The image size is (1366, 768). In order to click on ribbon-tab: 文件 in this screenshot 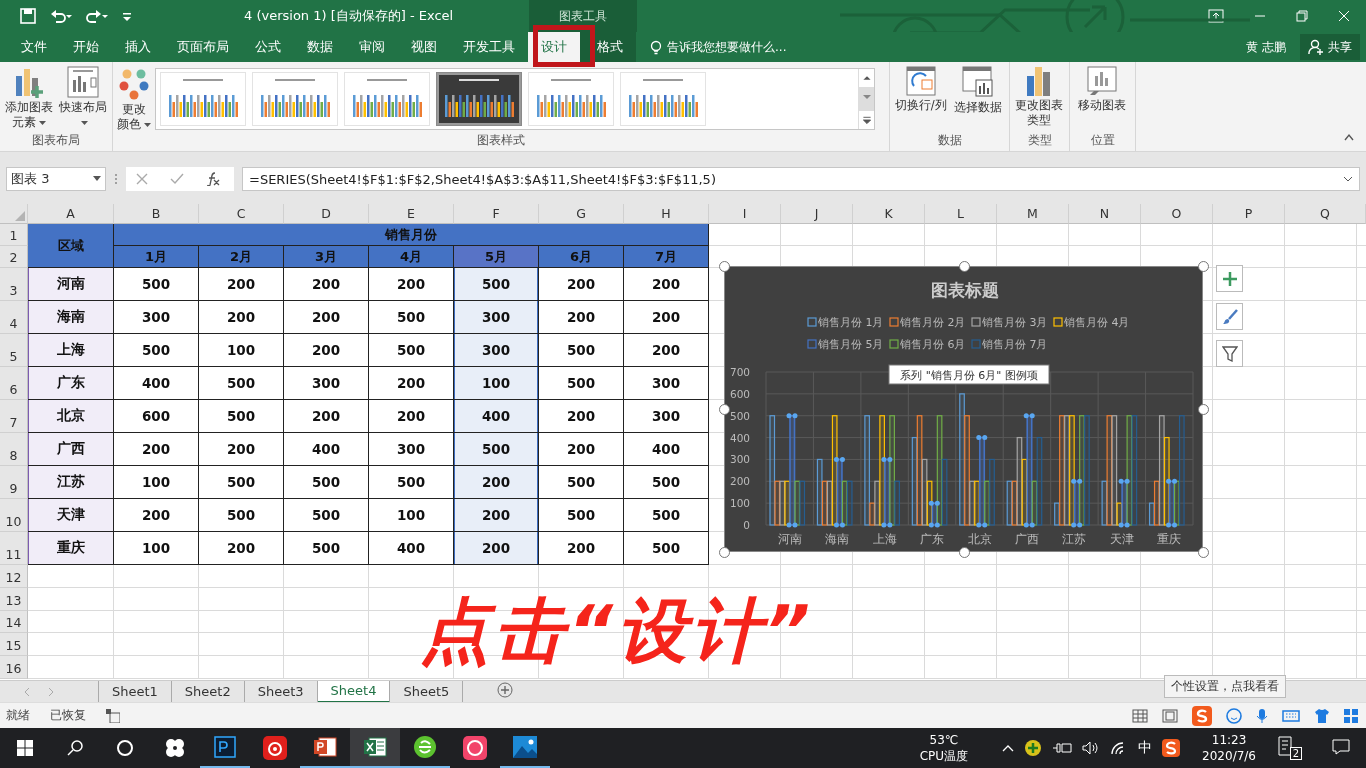, I will do `click(34, 47)`.